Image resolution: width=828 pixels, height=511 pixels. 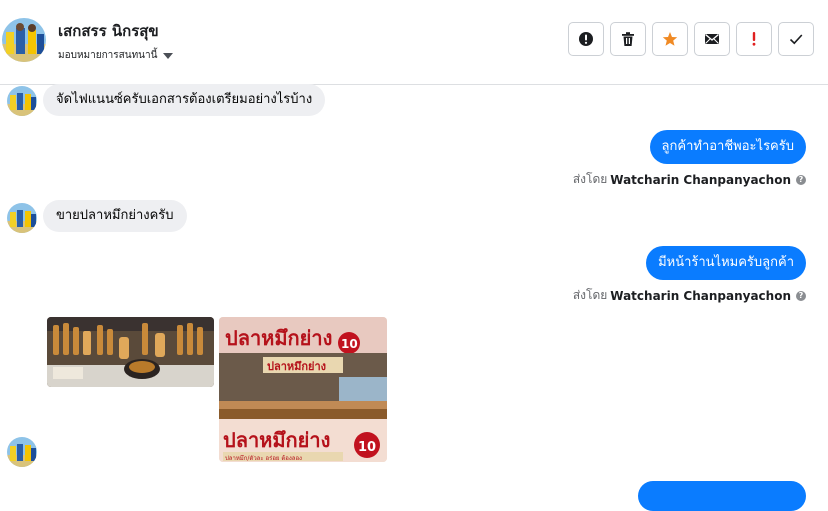 What do you see at coordinates (278, 338) in the screenshot?
I see `photo-sign-top: ปลาหมึกย่าง` at bounding box center [278, 338].